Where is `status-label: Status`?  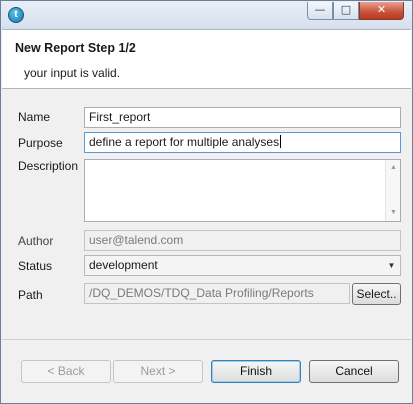
status-label: Status is located at coordinates (35, 266).